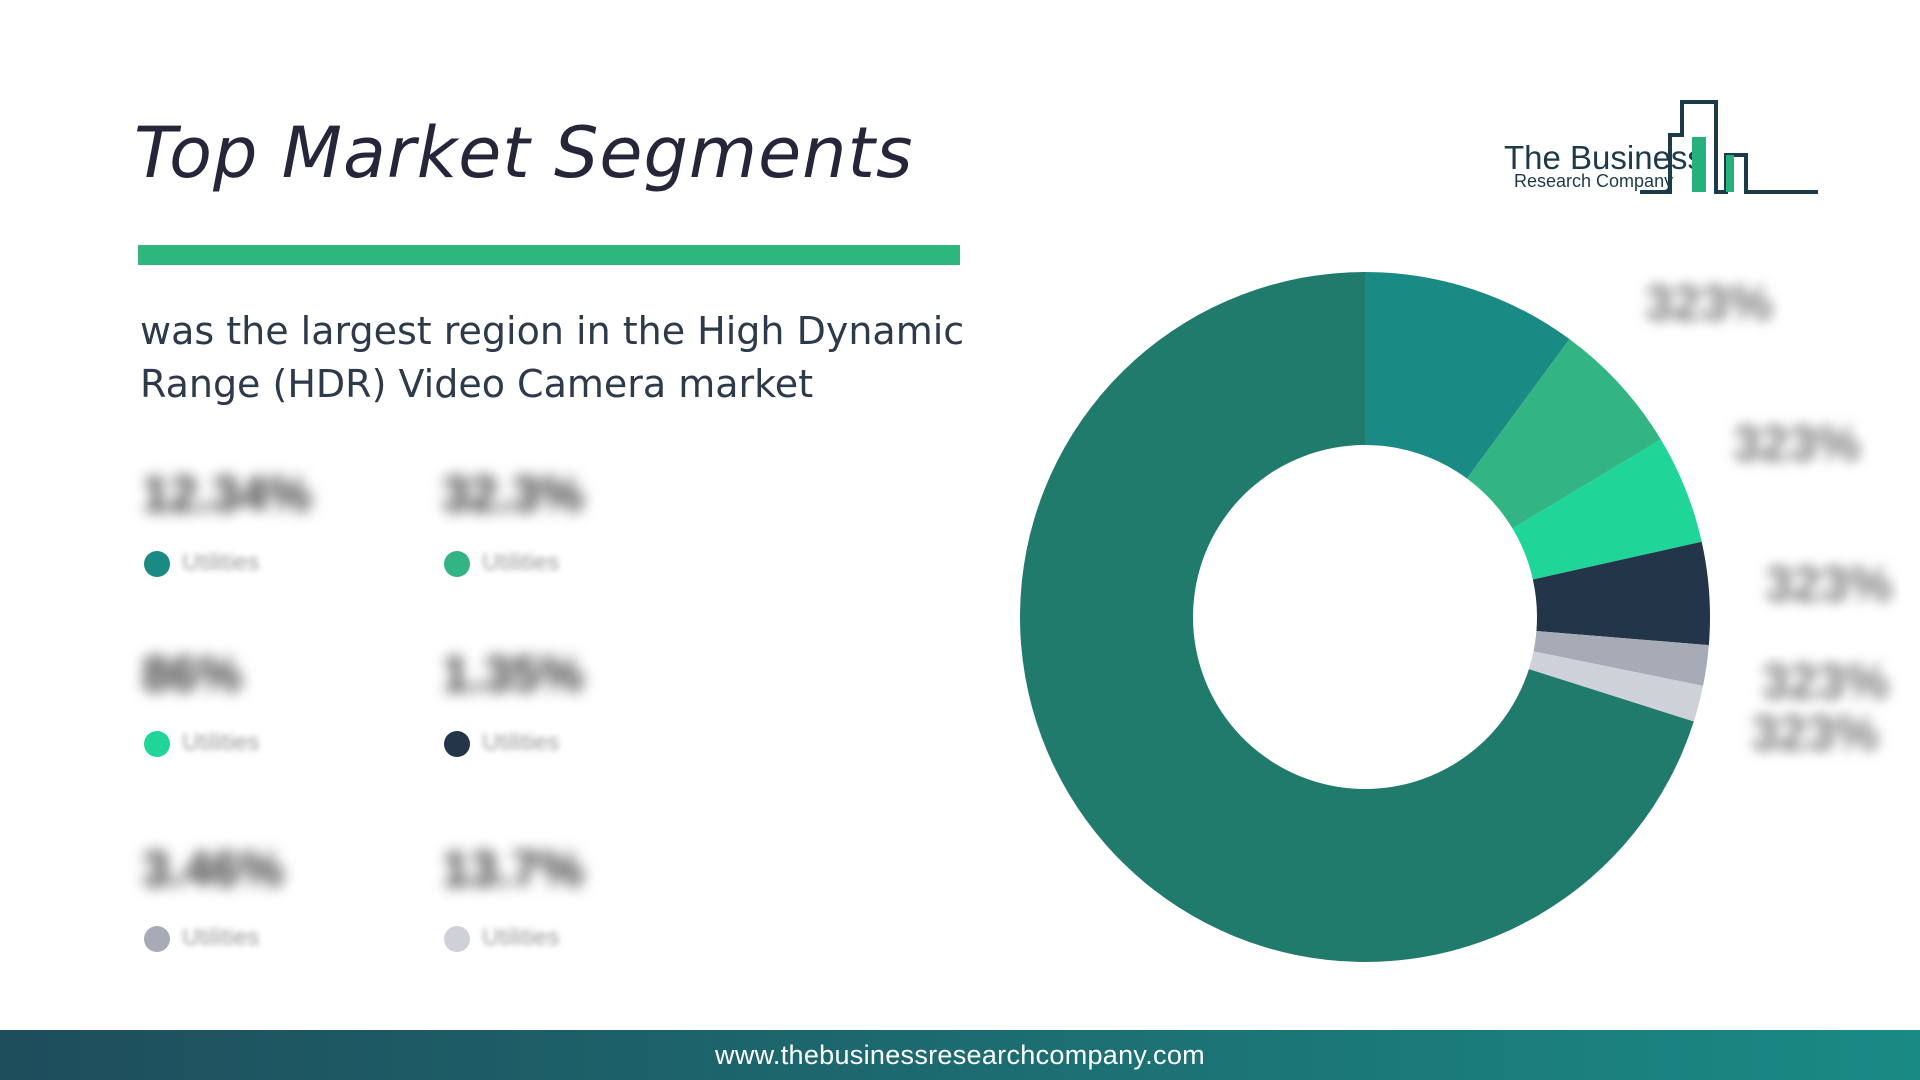  I want to click on legend-item: 1.35% Utilities, so click(590, 705).